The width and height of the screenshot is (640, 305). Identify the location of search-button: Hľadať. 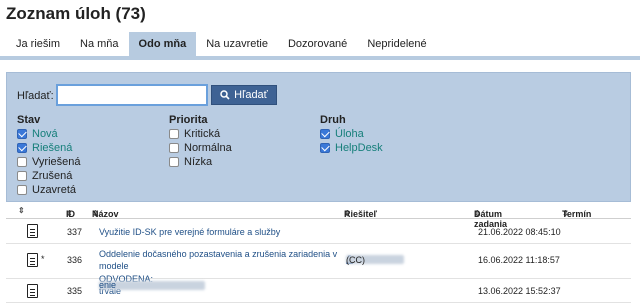
(244, 95).